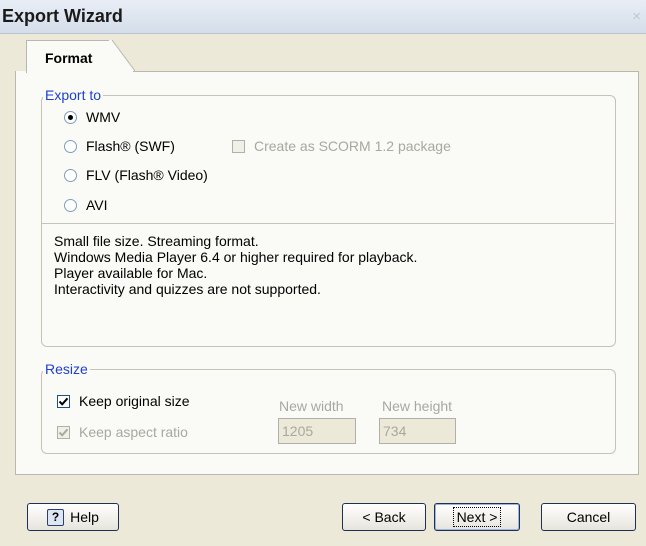  I want to click on resize-legend: Resize, so click(66, 369).